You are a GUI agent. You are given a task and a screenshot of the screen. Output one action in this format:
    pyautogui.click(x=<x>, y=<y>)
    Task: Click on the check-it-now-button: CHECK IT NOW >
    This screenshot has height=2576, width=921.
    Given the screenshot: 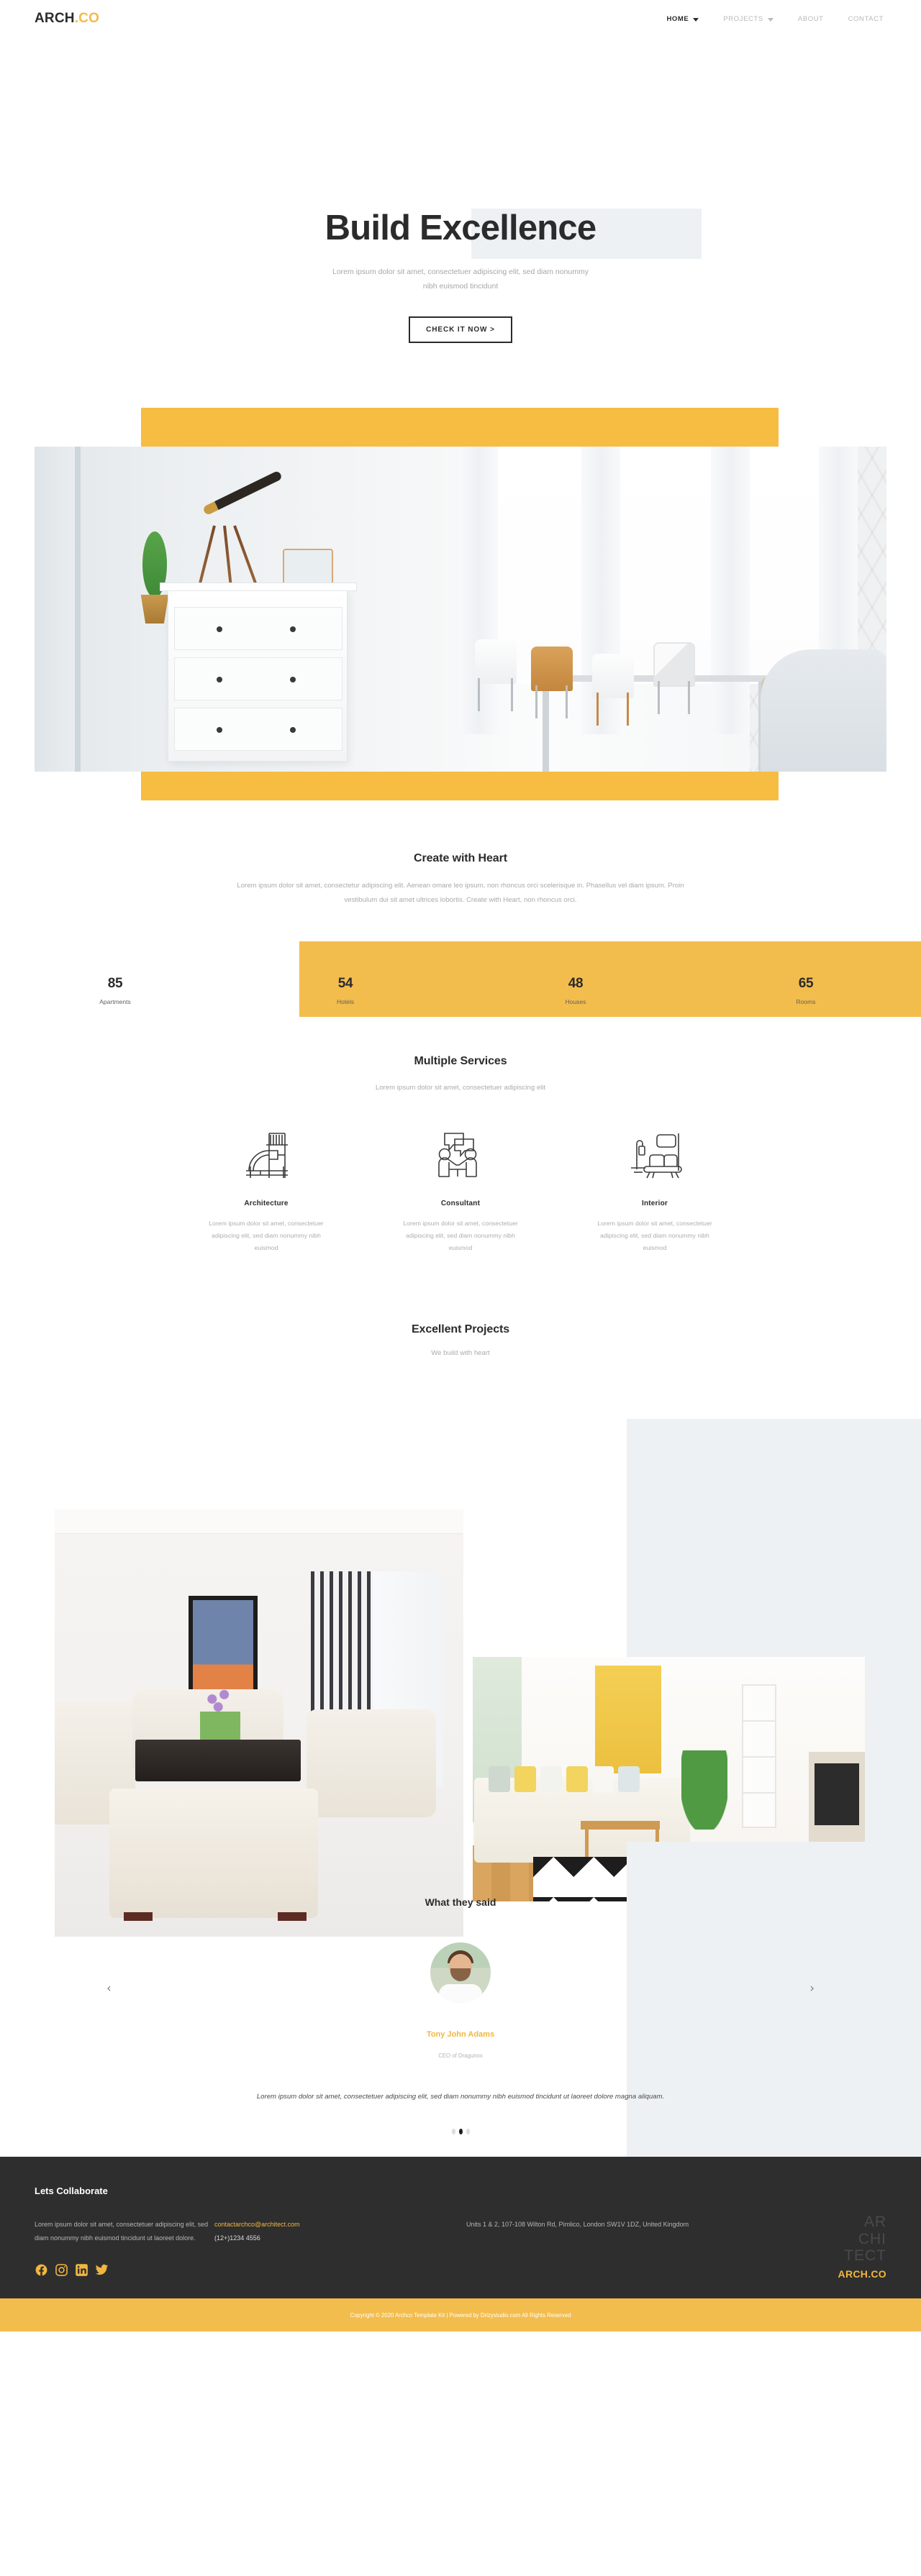 What is the action you would take?
    pyautogui.click(x=460, y=330)
    